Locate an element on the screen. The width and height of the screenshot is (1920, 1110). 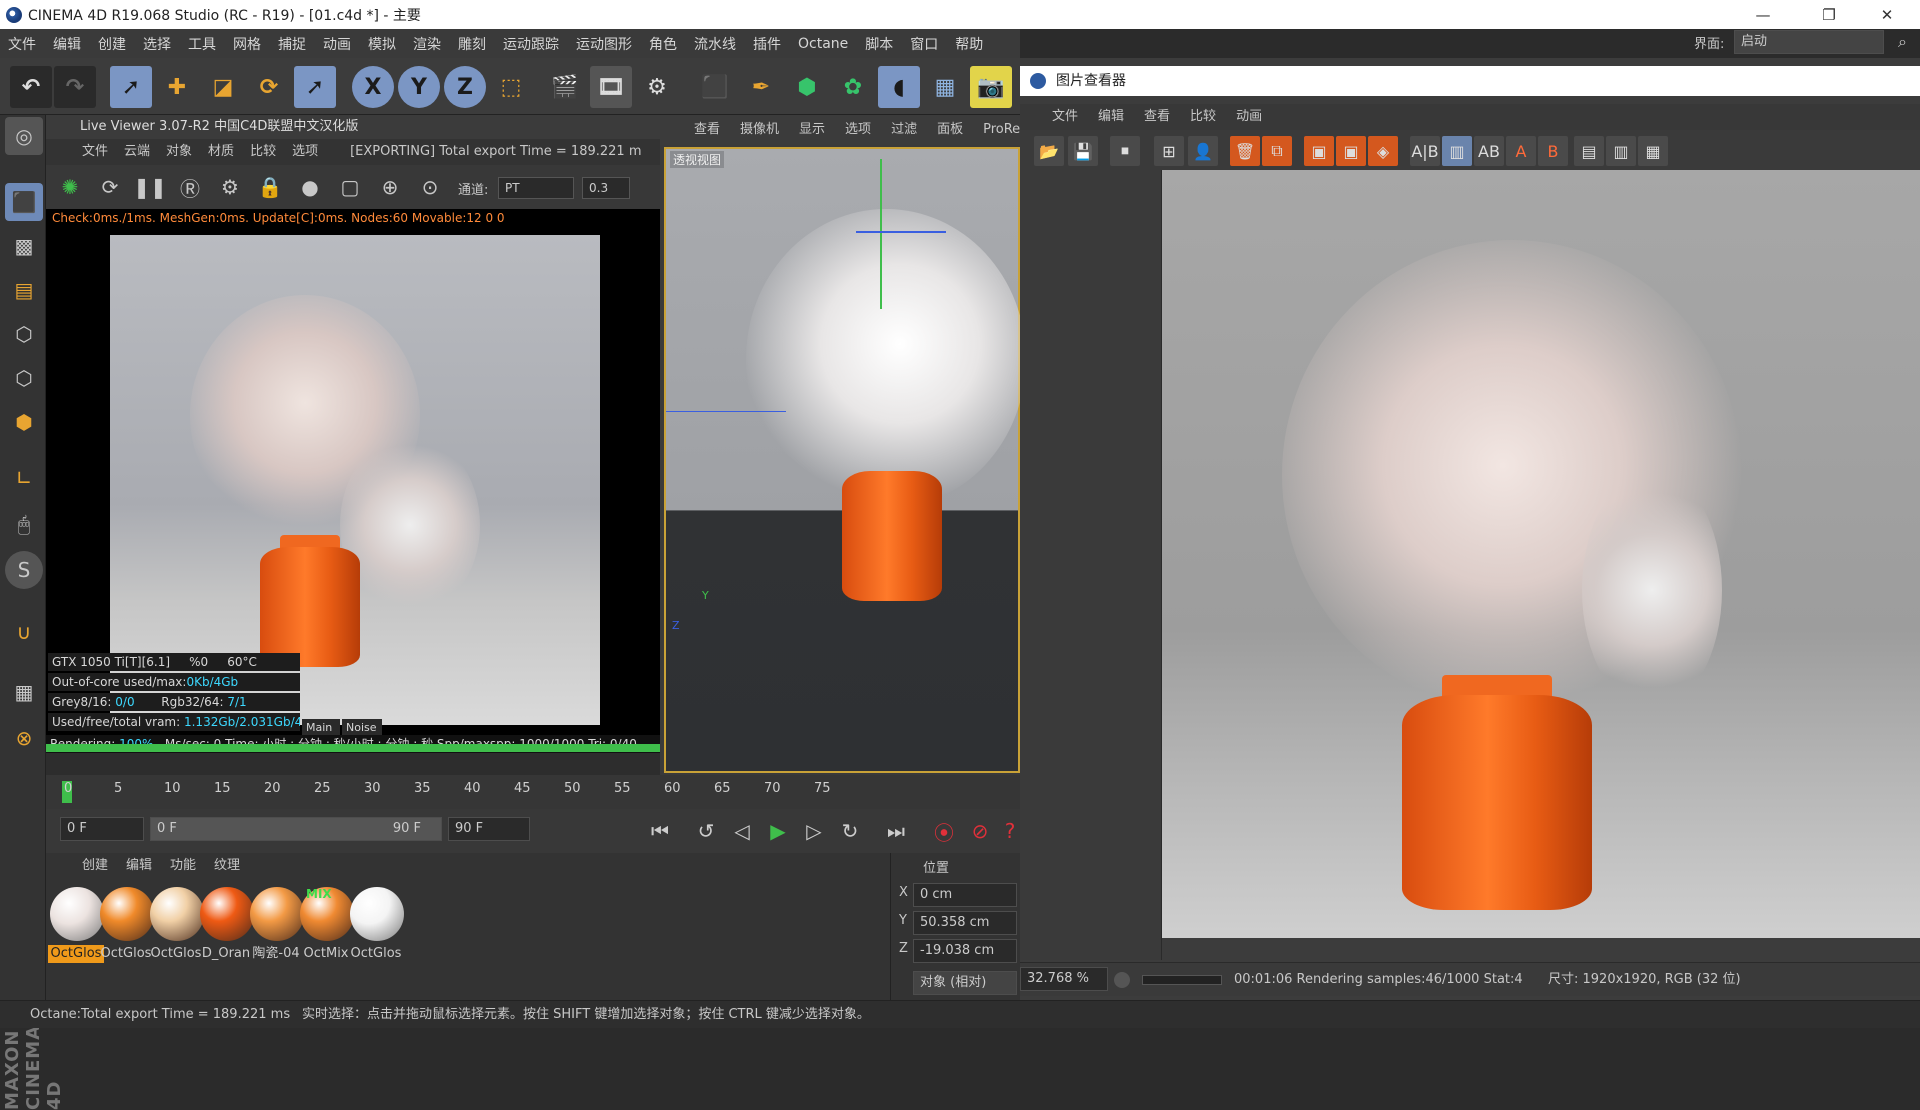
play-sequence-icon is located at coordinates (1122, 980).